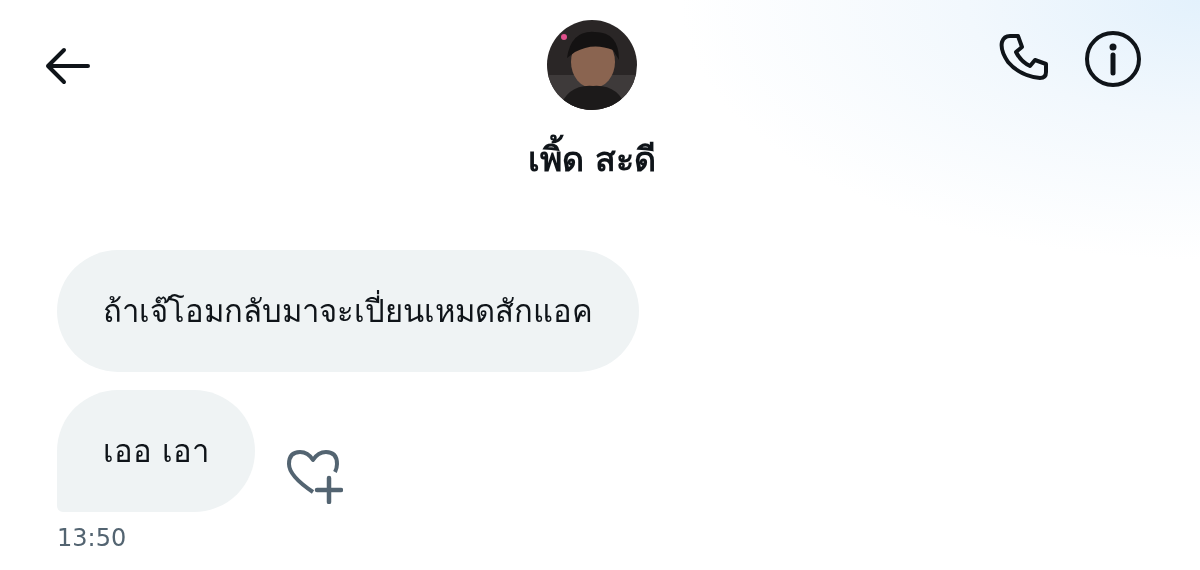 The height and width of the screenshot is (570, 1200). What do you see at coordinates (92, 538) in the screenshot?
I see `timestamp: 13:50` at bounding box center [92, 538].